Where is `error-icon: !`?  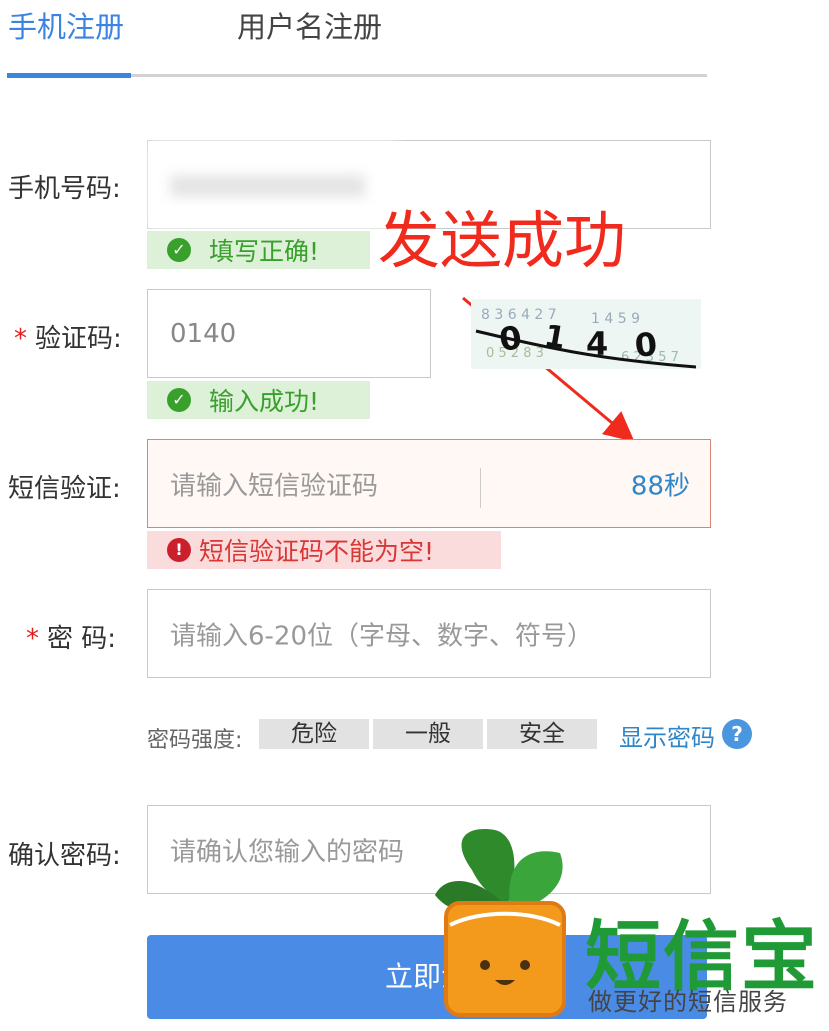 error-icon: ! is located at coordinates (179, 550).